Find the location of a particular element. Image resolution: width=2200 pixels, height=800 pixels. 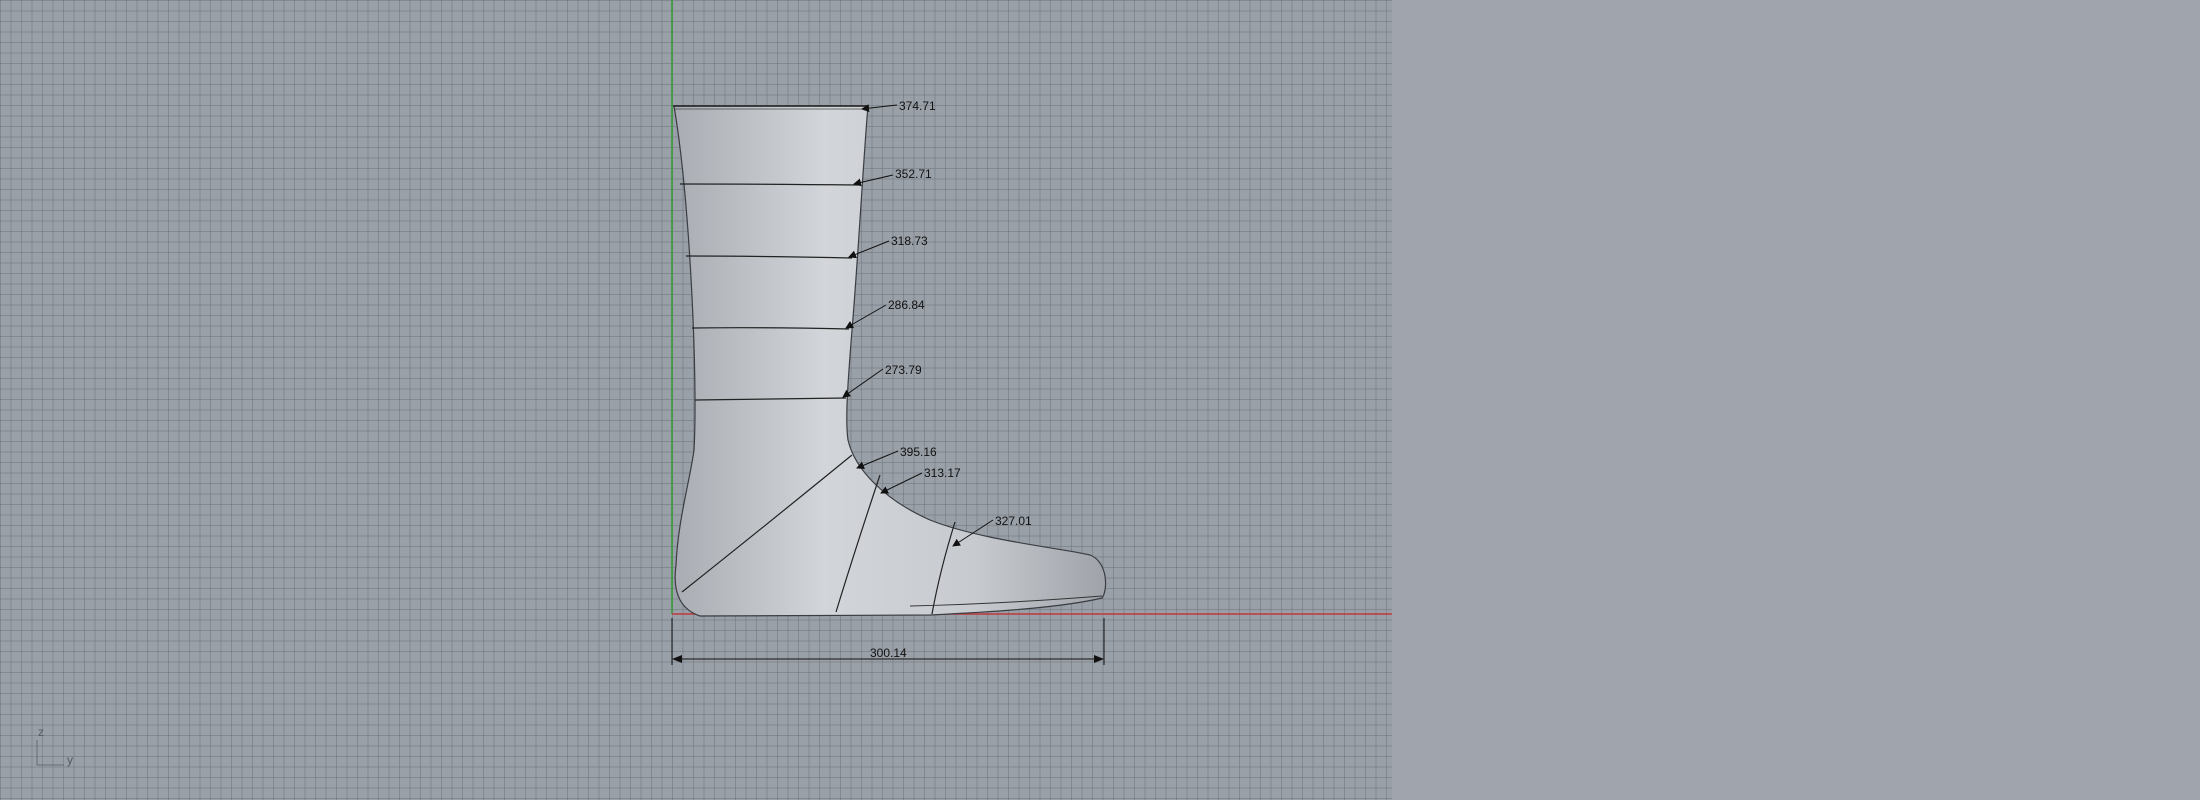

axis-indicator: z y is located at coordinates (54, 746).